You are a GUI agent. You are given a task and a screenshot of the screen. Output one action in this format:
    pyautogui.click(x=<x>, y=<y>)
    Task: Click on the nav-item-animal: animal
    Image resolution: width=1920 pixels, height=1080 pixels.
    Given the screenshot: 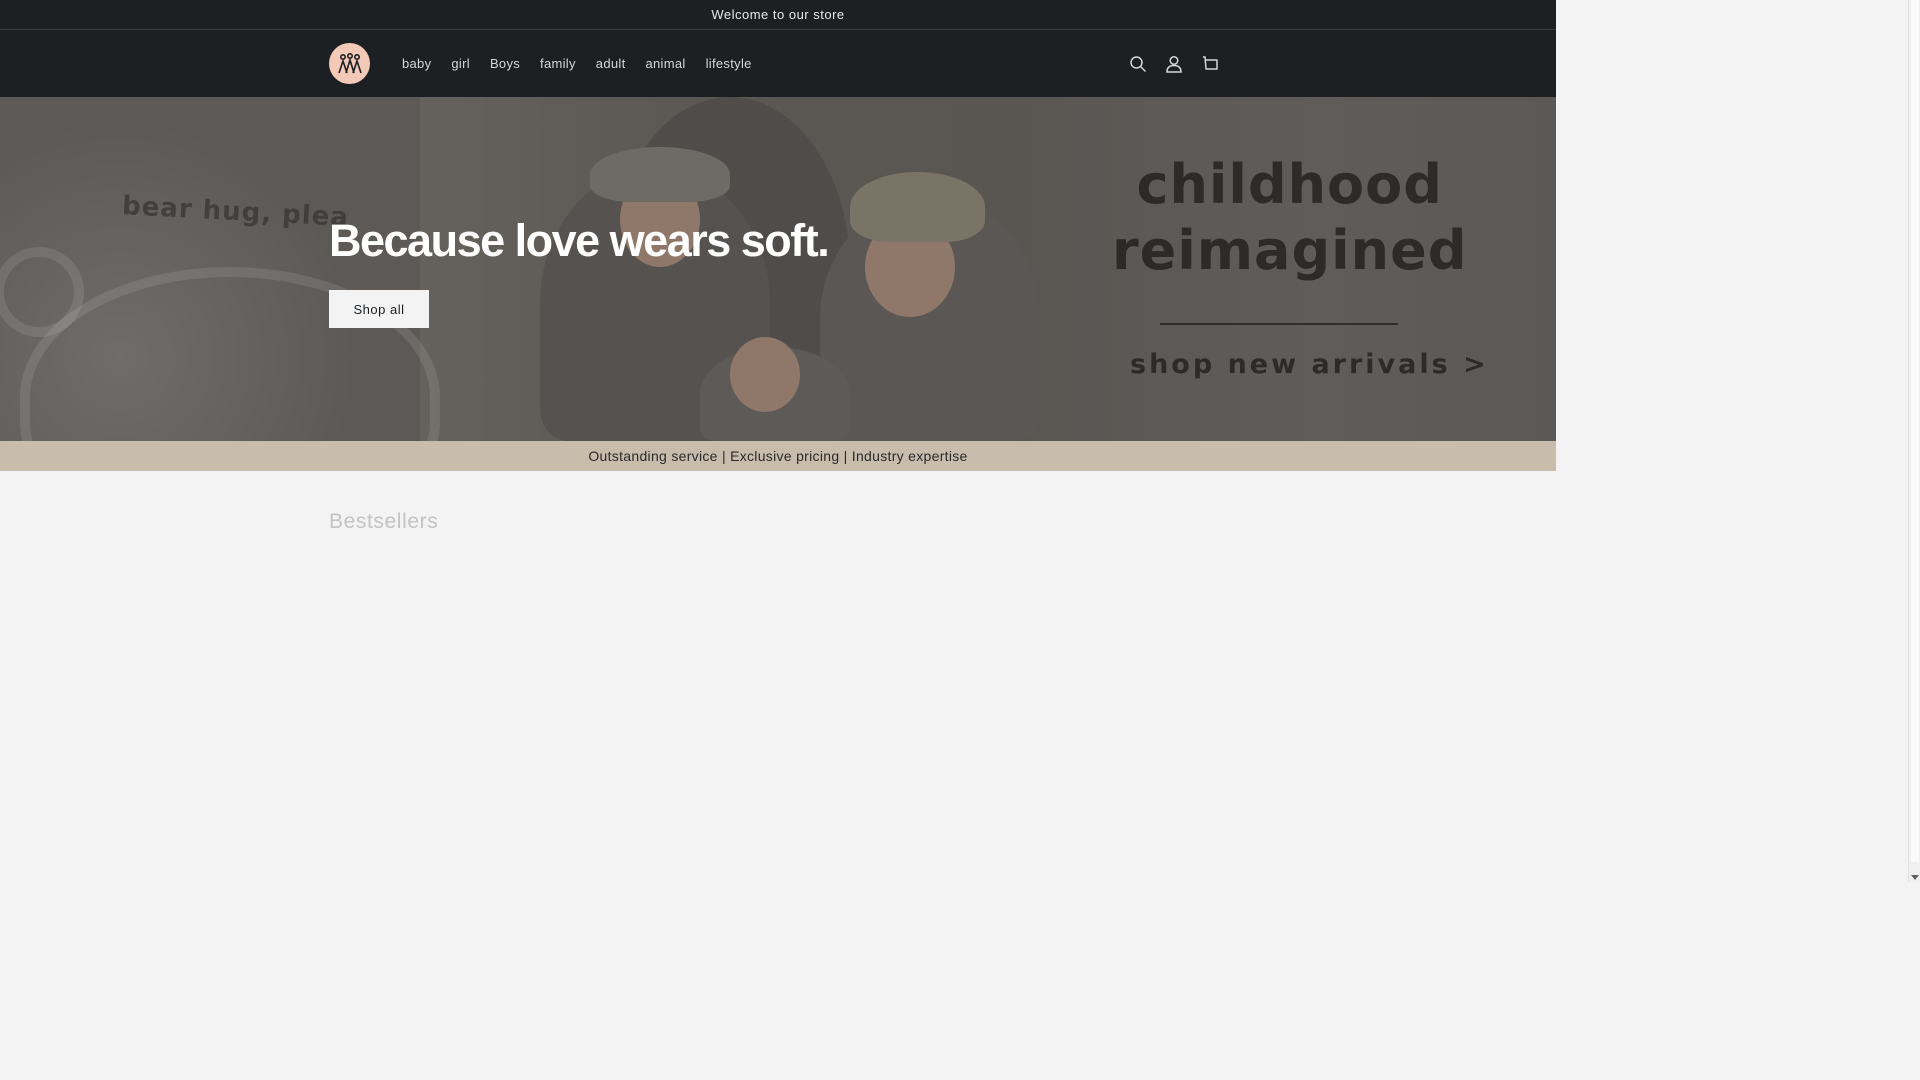 What is the action you would take?
    pyautogui.click(x=666, y=63)
    